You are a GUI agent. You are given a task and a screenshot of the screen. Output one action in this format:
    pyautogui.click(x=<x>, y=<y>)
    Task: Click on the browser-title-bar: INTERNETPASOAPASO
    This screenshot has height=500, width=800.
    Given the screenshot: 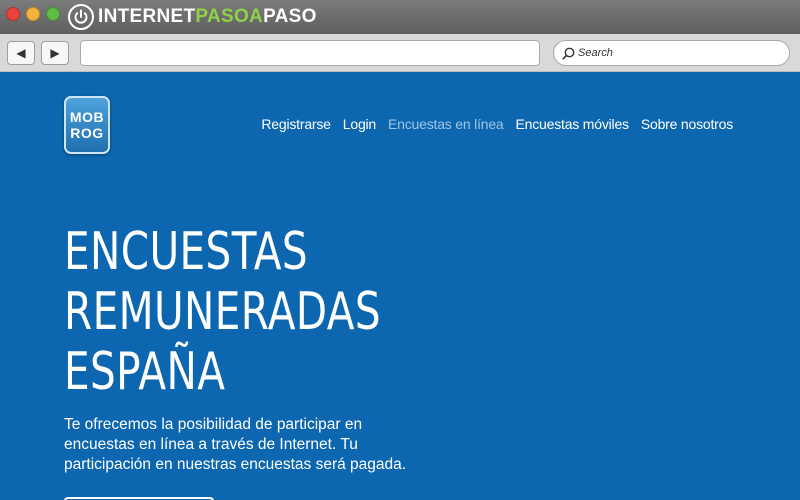 What is the action you would take?
    pyautogui.click(x=400, y=17)
    